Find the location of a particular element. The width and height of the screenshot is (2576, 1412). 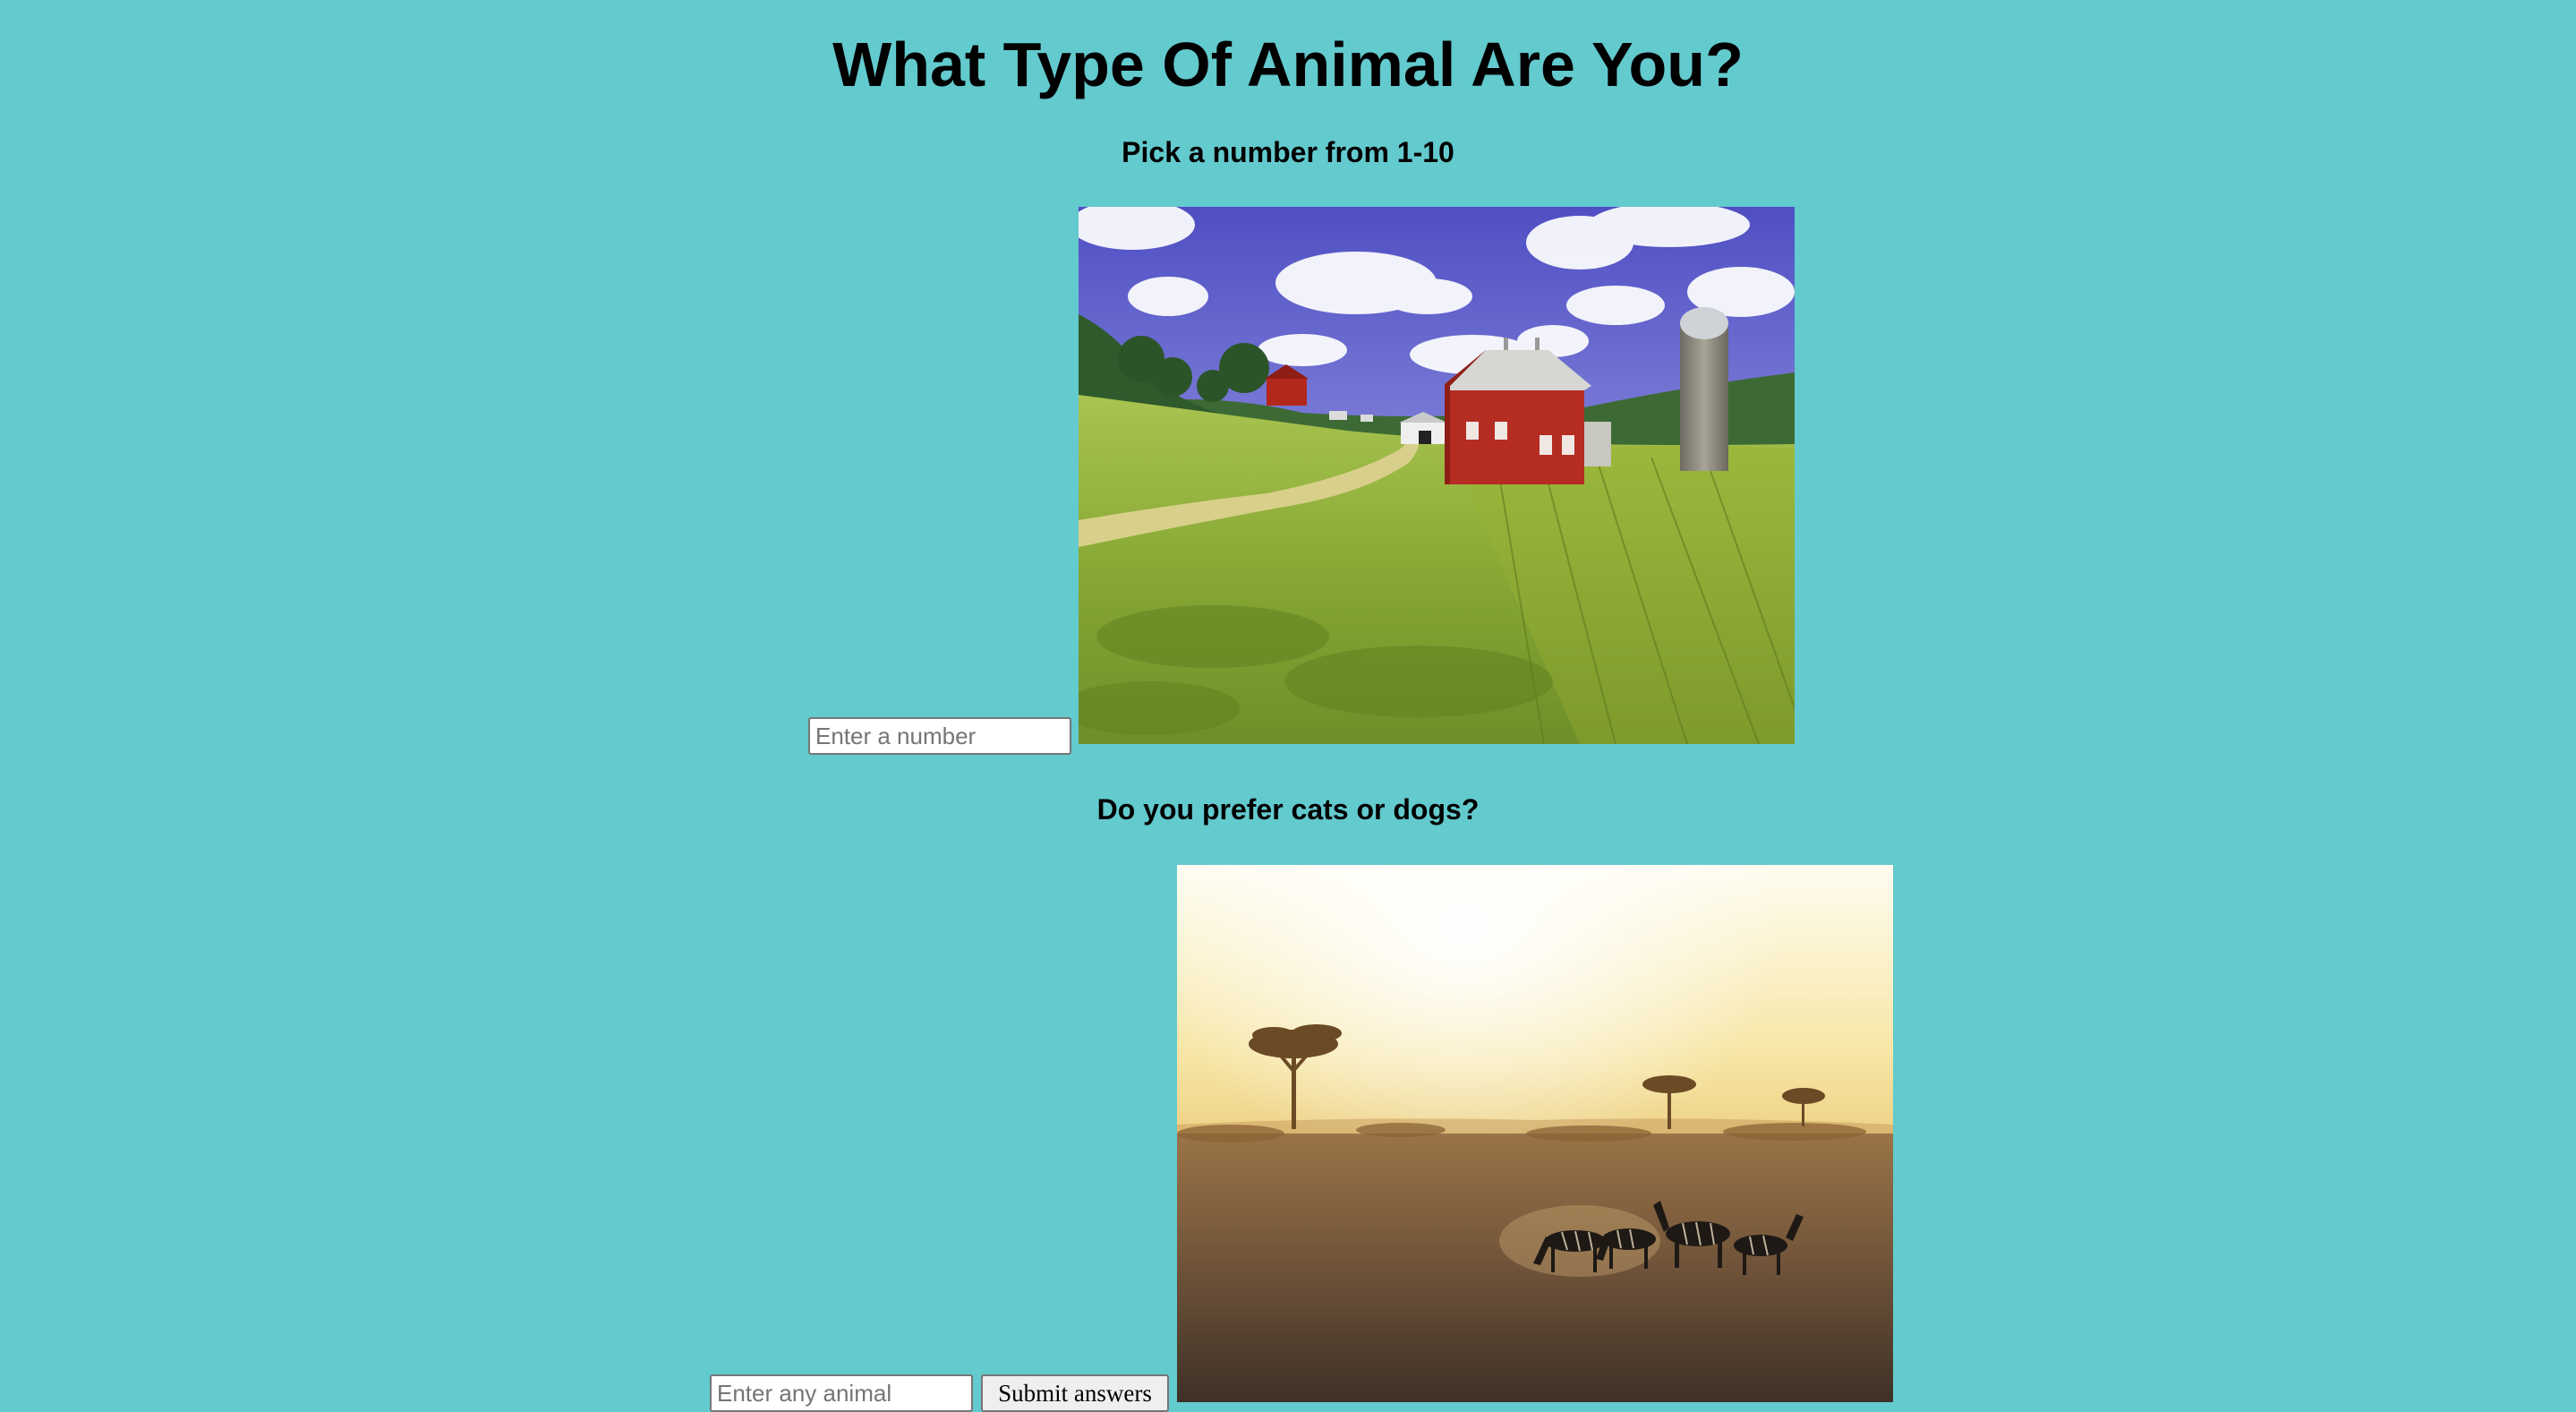

animal-input is located at coordinates (841, 1393).